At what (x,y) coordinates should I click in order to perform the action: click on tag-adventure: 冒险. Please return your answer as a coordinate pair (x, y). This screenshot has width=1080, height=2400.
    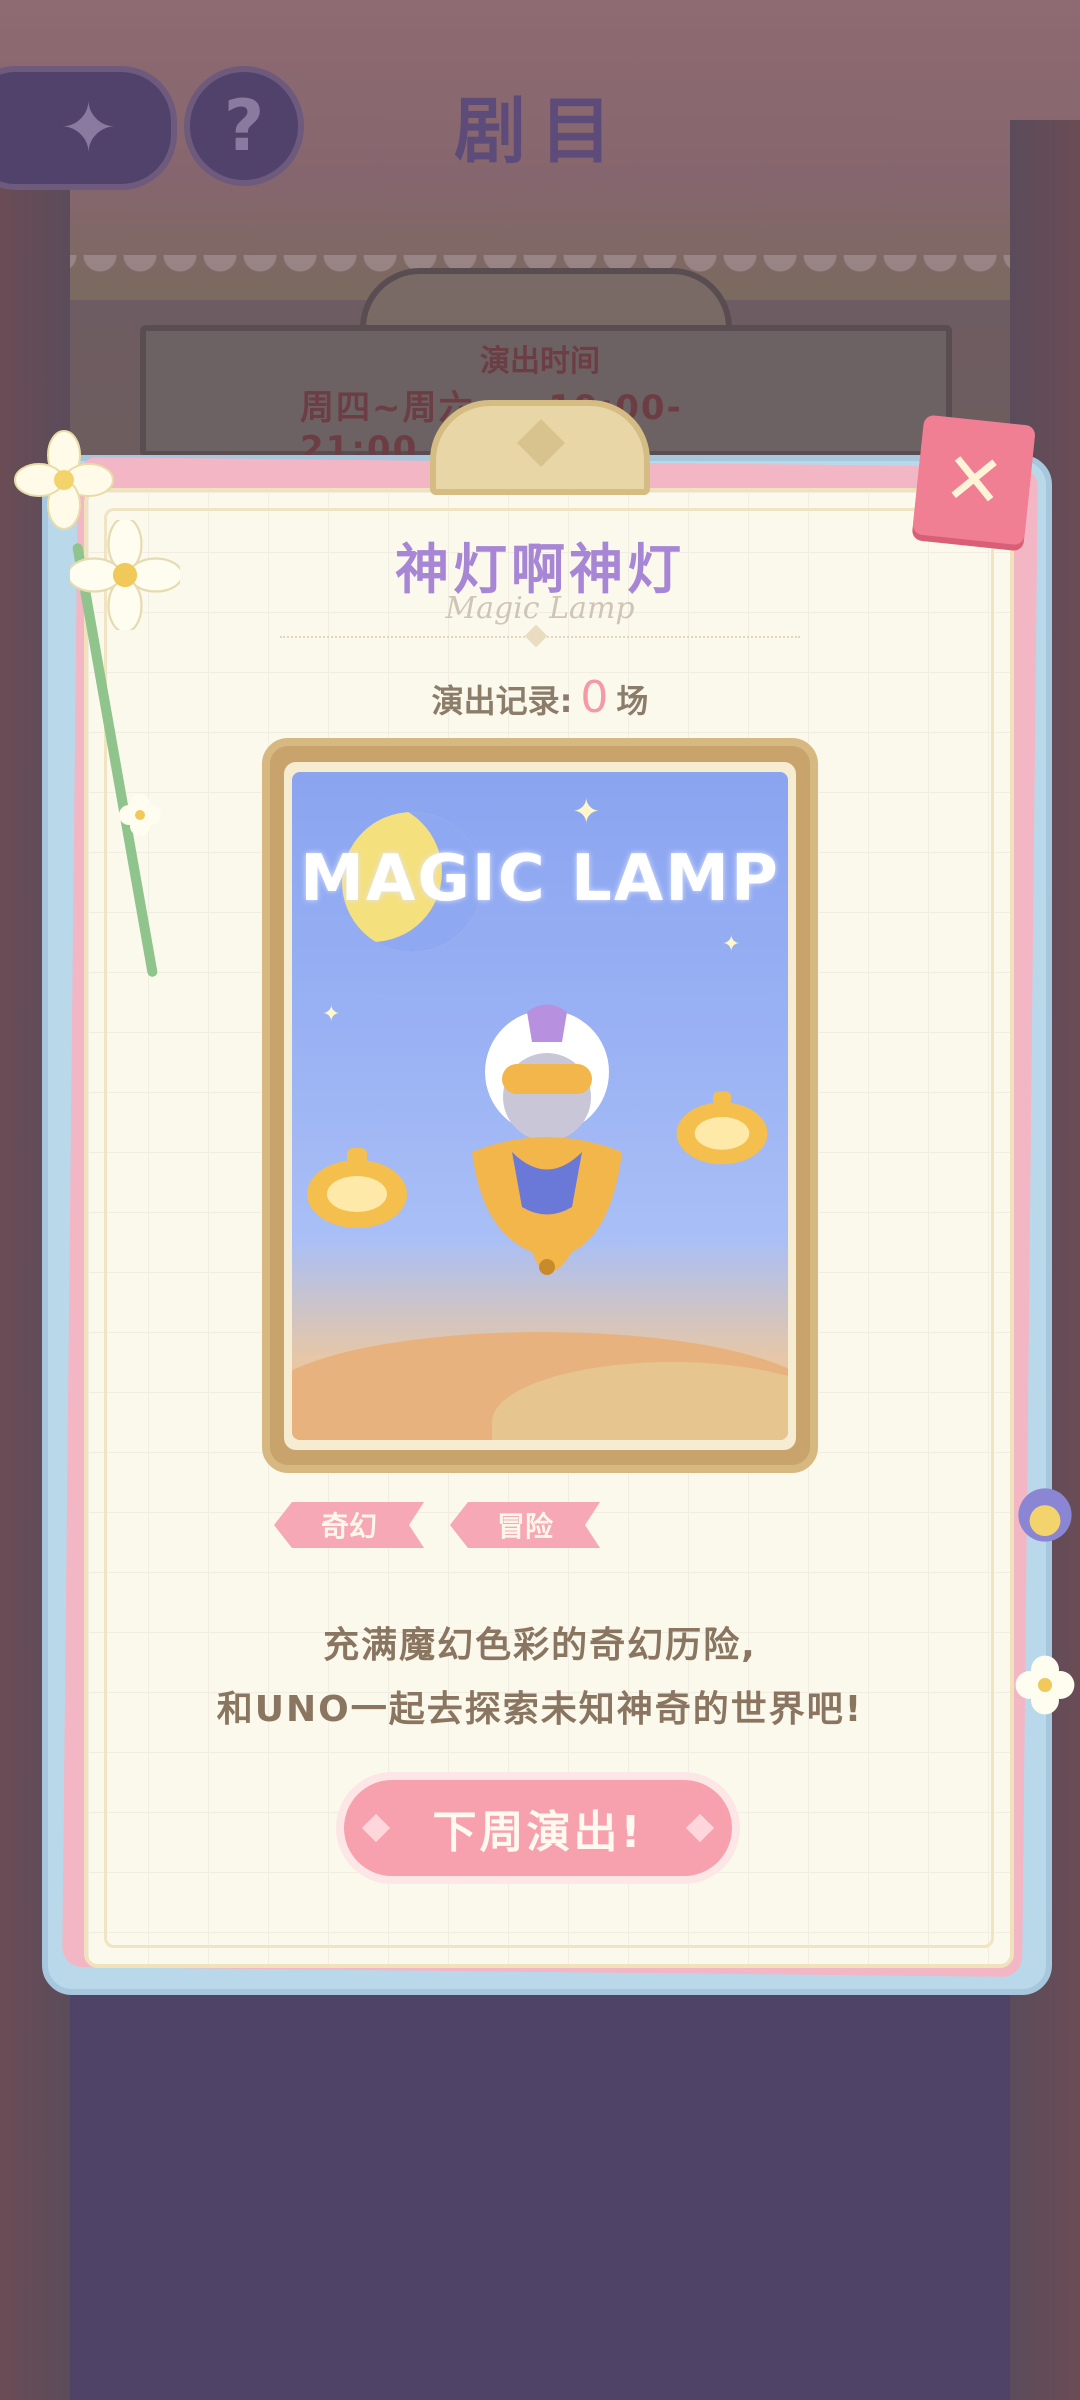
    Looking at the image, I should click on (525, 1525).